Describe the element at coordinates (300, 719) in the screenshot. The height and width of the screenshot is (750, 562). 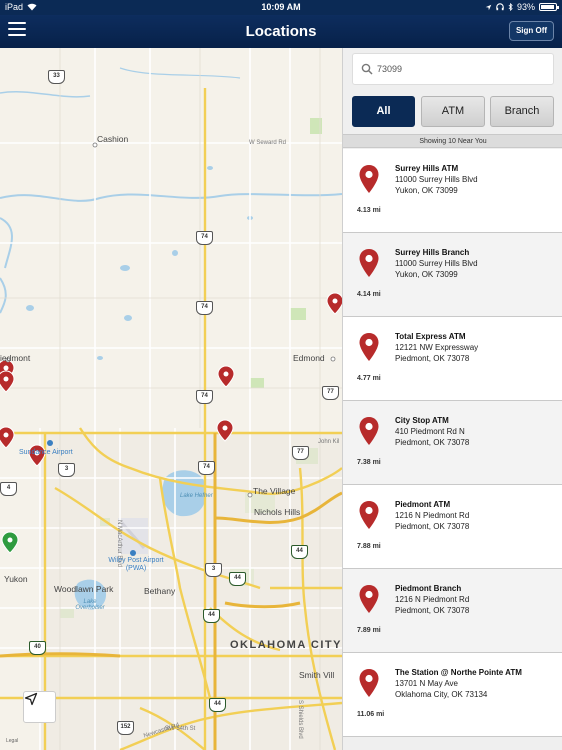
I see `map-label-s-shields: S Shields Blvd` at that location.